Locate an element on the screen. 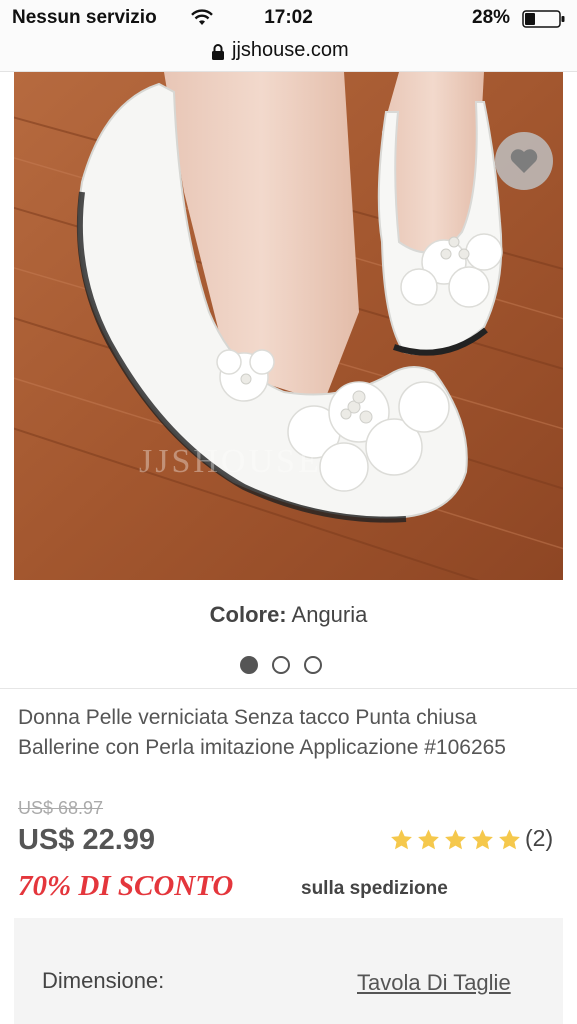 The width and height of the screenshot is (577, 1024). lock-icon is located at coordinates (218, 52).